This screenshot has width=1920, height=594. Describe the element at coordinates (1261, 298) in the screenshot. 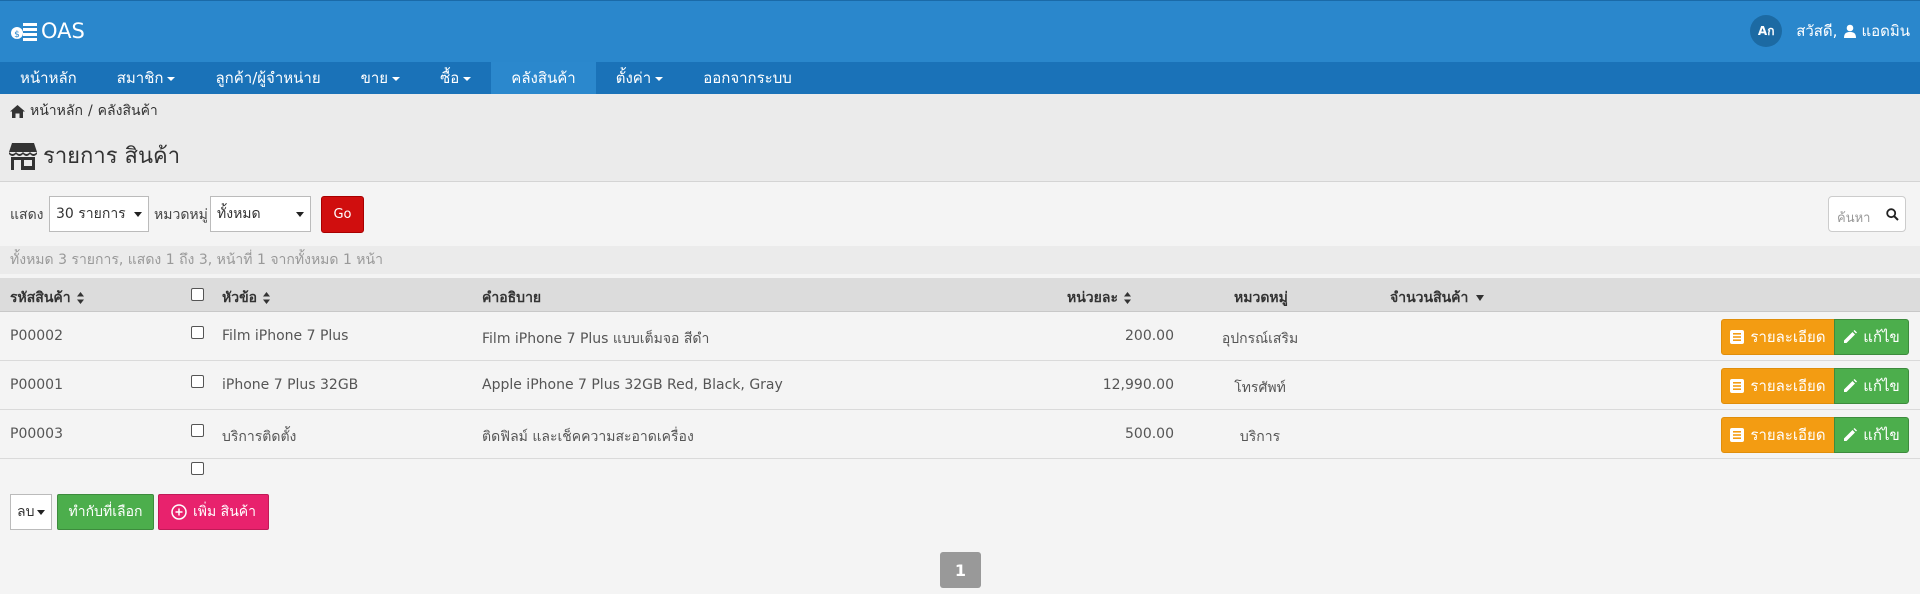

I see `header-category-label: หมวดหมู่` at that location.